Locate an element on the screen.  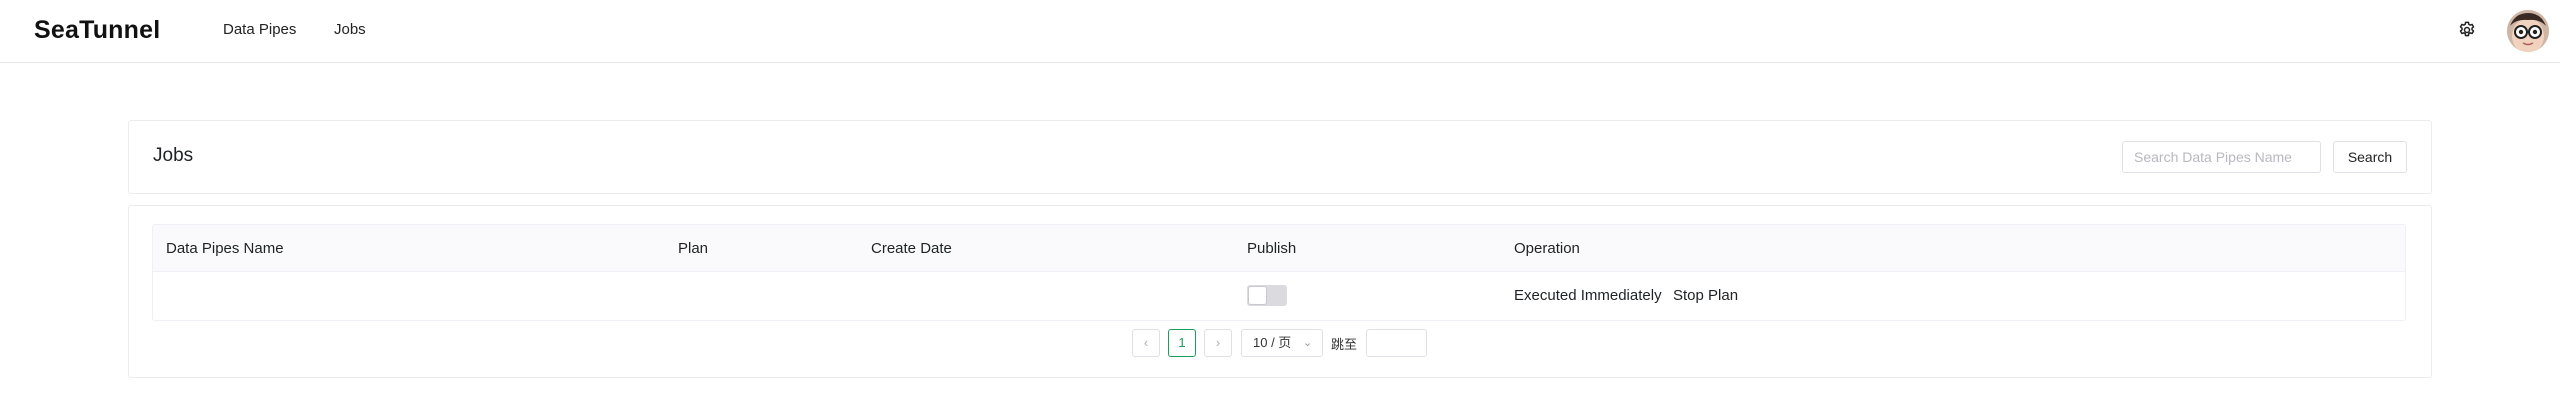
next-page-button: › is located at coordinates (1218, 343).